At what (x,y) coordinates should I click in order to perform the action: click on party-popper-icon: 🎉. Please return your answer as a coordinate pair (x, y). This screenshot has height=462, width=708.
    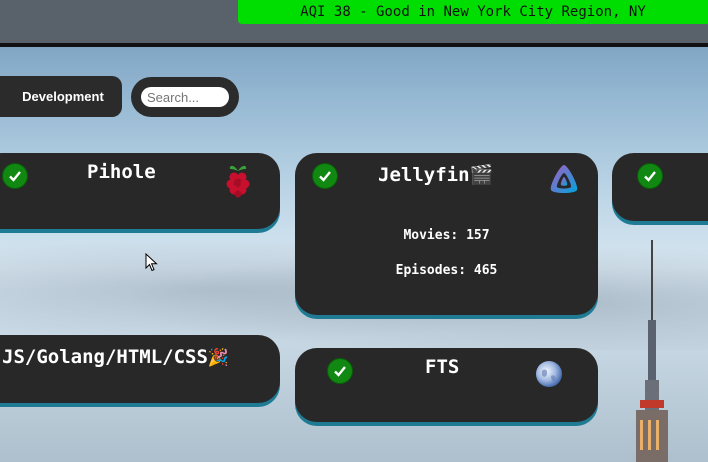
    Looking at the image, I should click on (218, 358).